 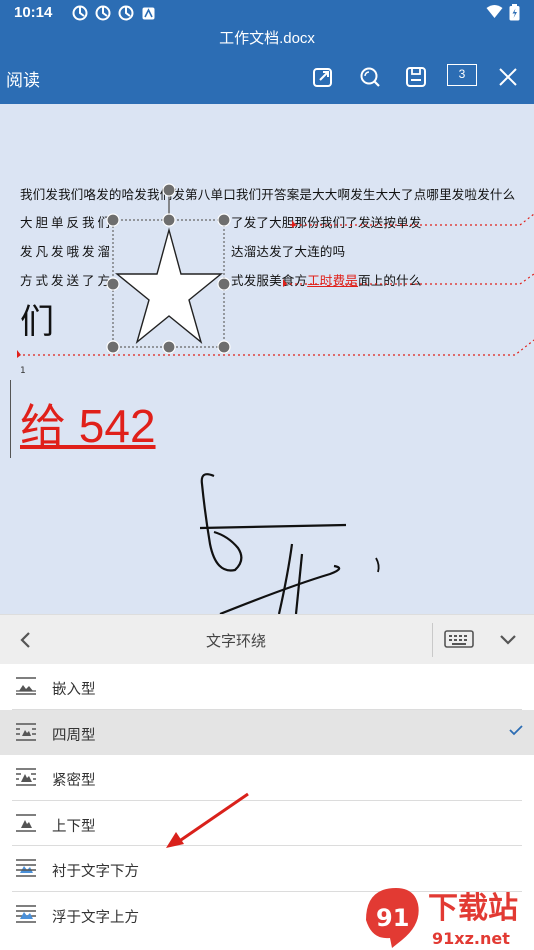 What do you see at coordinates (471, 938) in the screenshot?
I see `watermark-domain: 91xz.net` at bounding box center [471, 938].